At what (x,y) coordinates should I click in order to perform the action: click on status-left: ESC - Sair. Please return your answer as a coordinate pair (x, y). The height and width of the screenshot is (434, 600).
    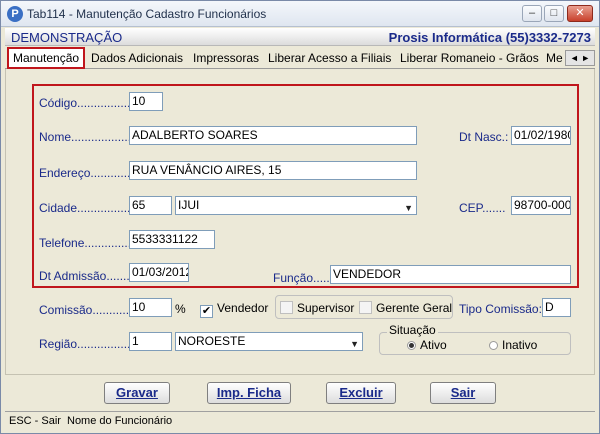
    Looking at the image, I should click on (35, 421).